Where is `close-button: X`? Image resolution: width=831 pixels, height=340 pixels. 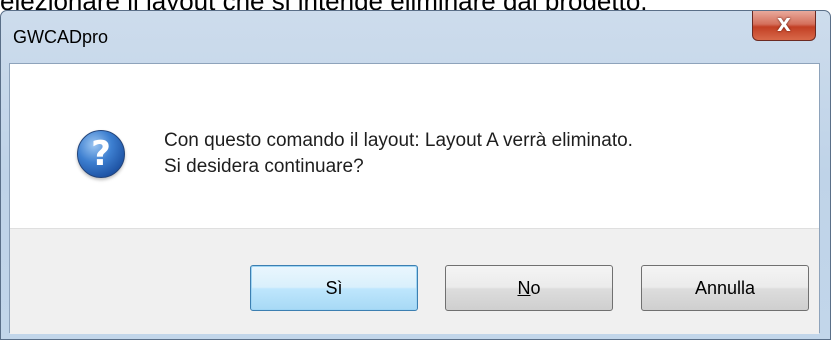 close-button: X is located at coordinates (784, 26).